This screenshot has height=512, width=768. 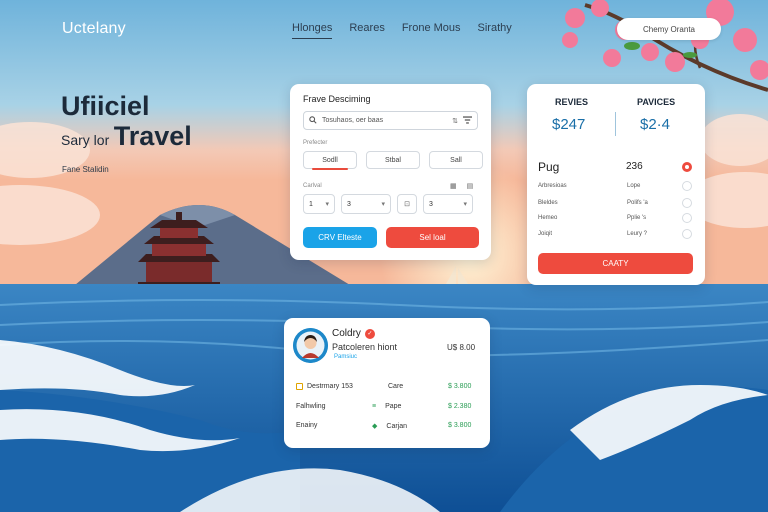 What do you see at coordinates (85, 140) in the screenshot?
I see `hero-subtitle-small: Sary lor` at bounding box center [85, 140].